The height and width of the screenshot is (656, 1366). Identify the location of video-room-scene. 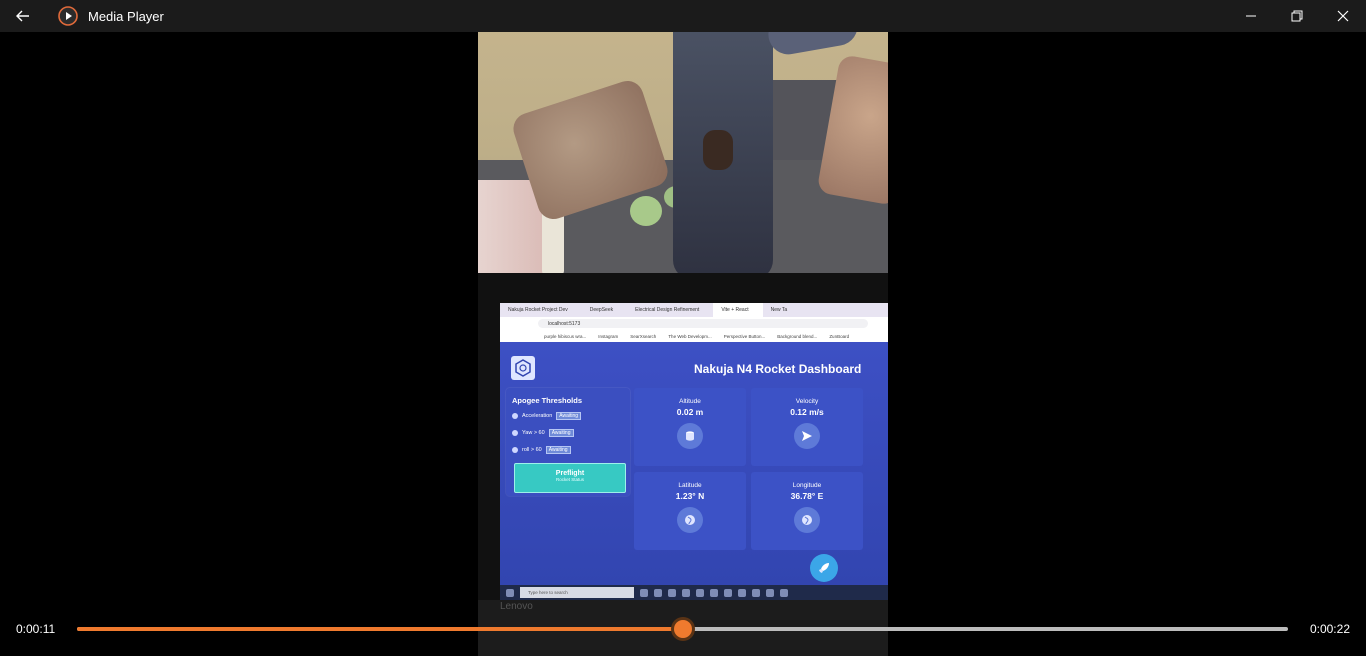
(683, 140).